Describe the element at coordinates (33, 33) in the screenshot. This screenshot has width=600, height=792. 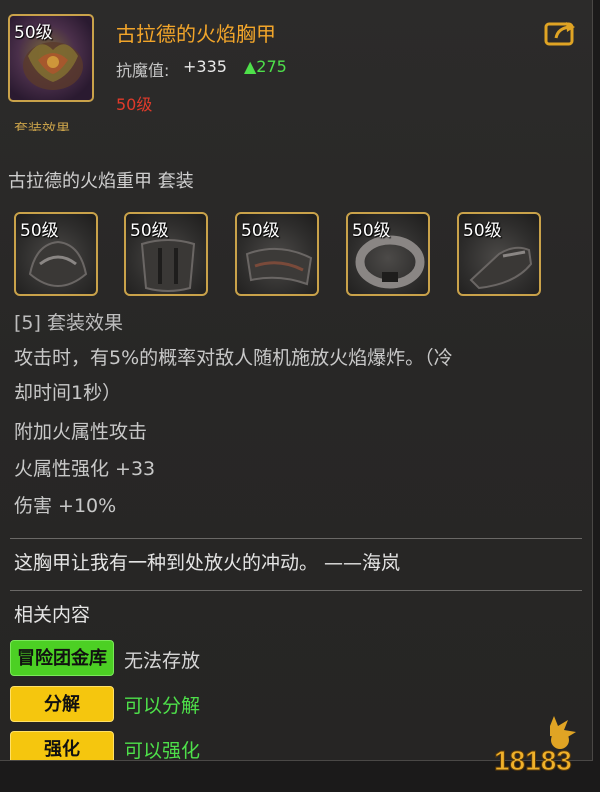
I see `item-level-badge: 50级` at that location.